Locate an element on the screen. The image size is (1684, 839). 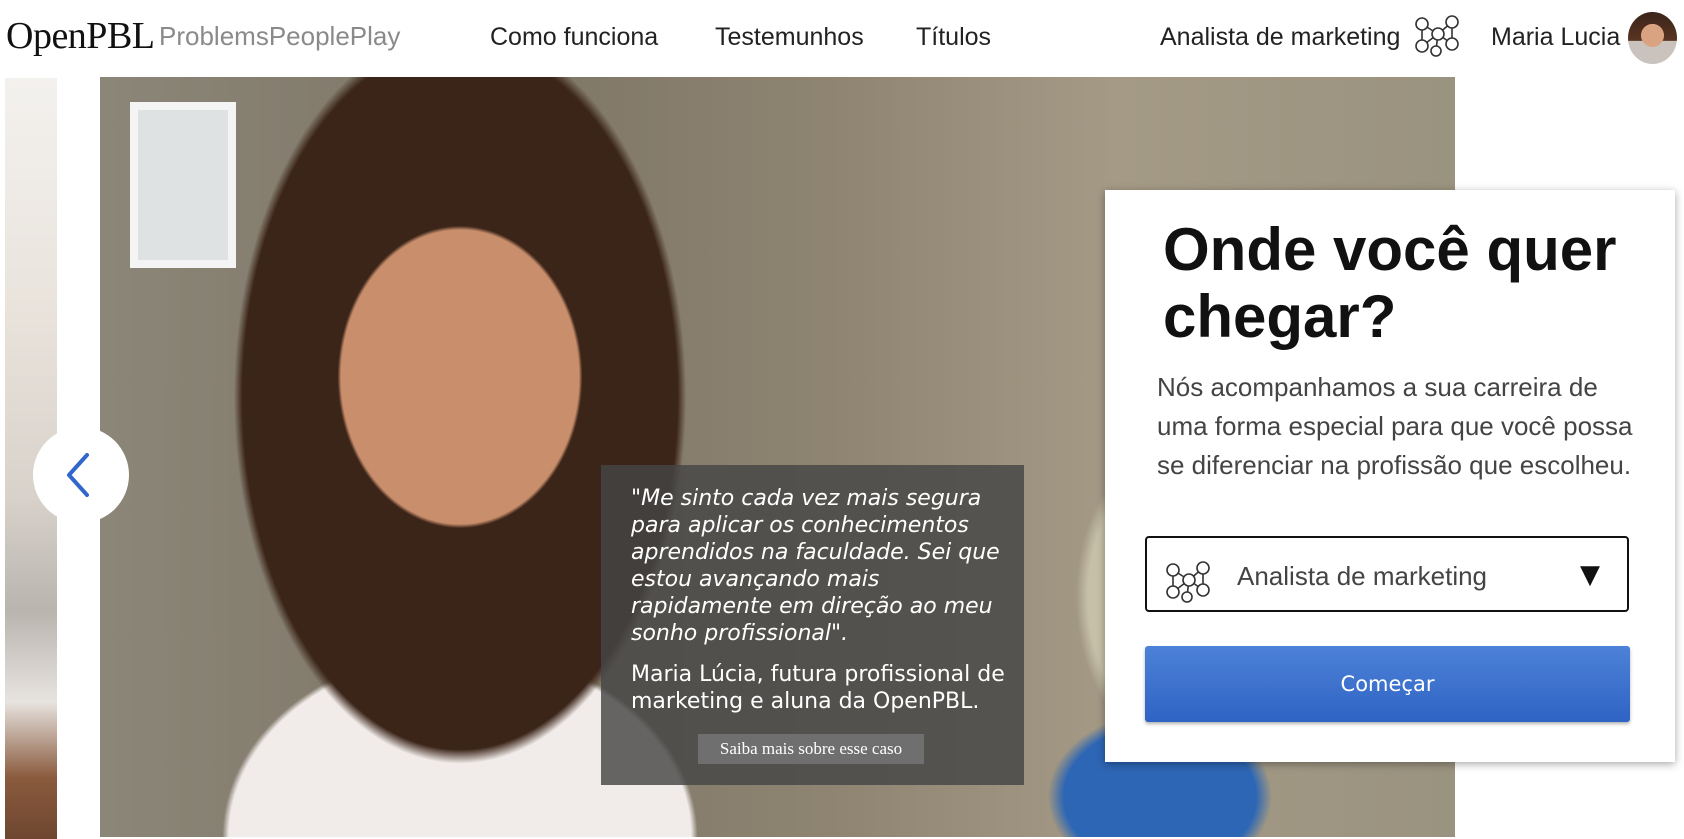
nav-titulos: Títulos is located at coordinates (953, 37).